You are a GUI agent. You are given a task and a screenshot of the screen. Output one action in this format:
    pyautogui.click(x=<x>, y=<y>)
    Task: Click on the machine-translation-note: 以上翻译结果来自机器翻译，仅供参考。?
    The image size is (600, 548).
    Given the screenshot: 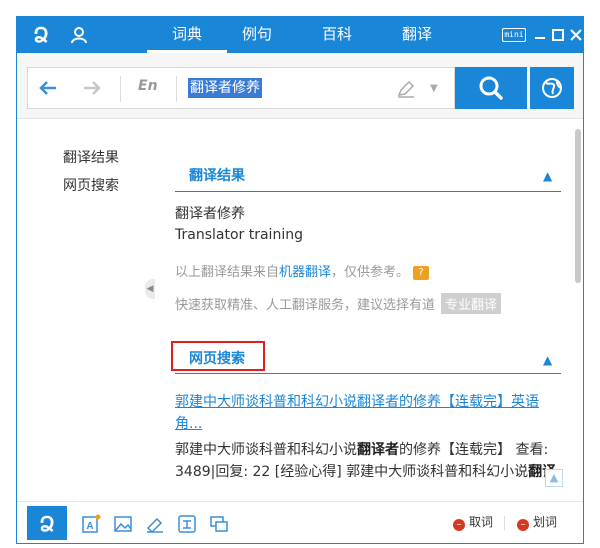 What is the action you would take?
    pyautogui.click(x=302, y=270)
    